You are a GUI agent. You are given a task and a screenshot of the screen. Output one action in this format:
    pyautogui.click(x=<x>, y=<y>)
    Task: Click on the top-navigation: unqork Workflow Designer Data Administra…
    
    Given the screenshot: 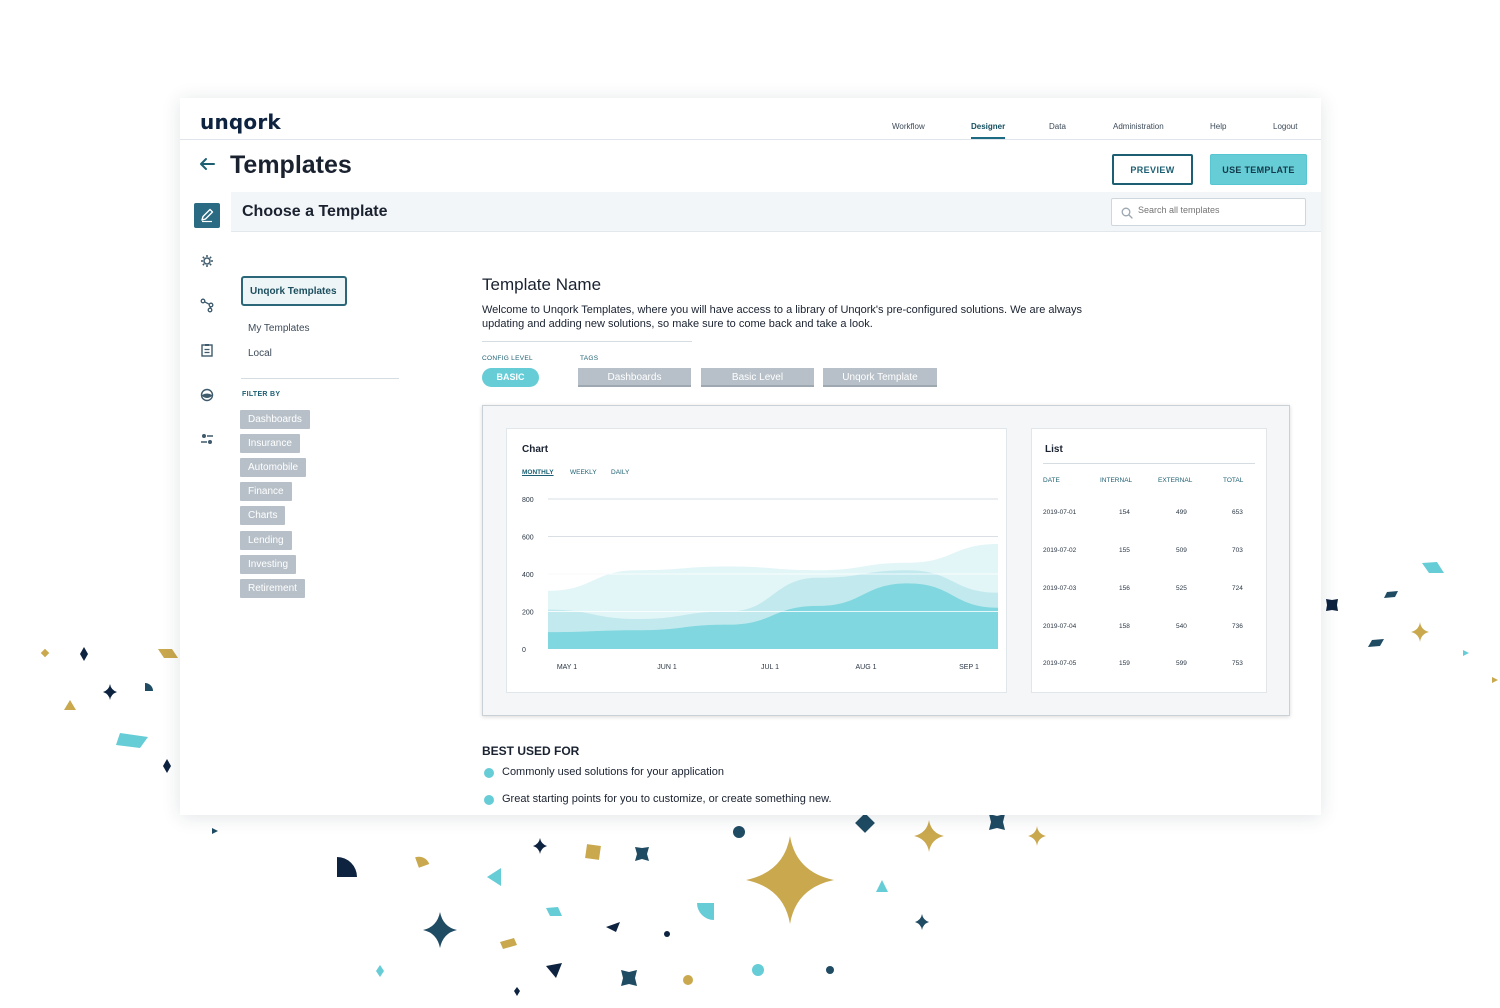 What is the action you would take?
    pyautogui.click(x=750, y=119)
    